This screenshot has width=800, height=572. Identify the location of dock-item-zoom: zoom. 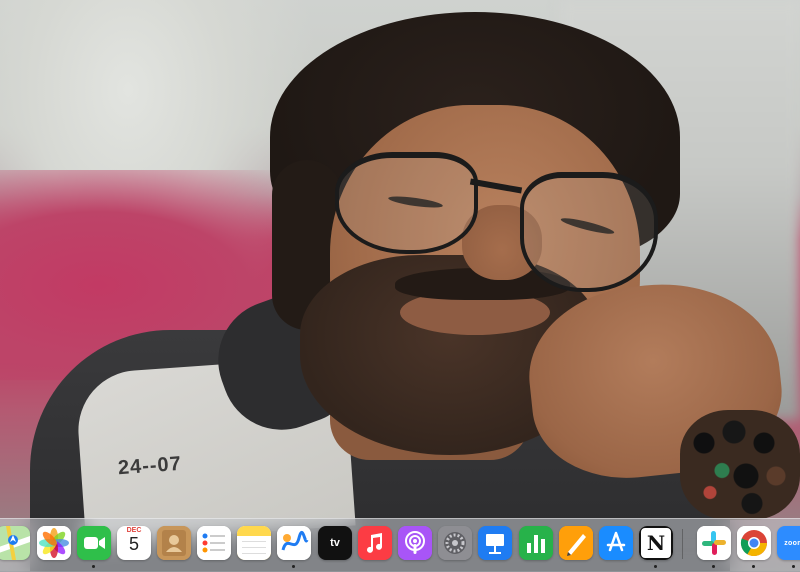
(788, 543).